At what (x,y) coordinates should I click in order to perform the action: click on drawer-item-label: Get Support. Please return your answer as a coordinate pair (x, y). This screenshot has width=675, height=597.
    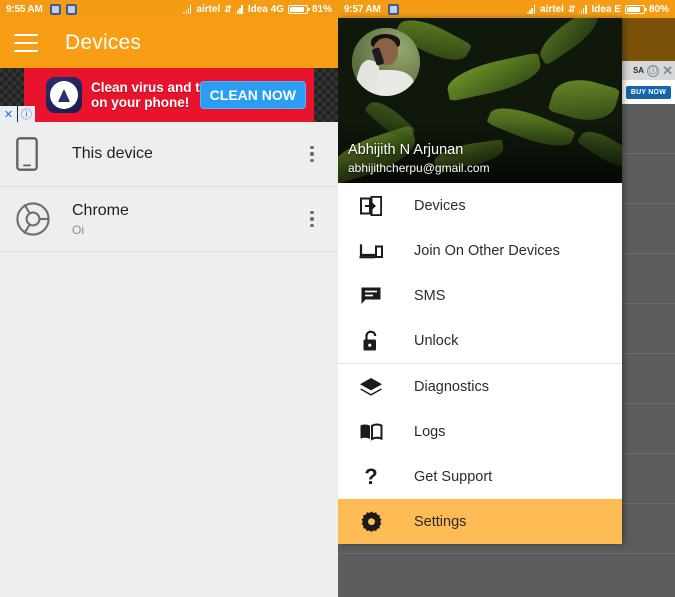
    Looking at the image, I should click on (453, 476).